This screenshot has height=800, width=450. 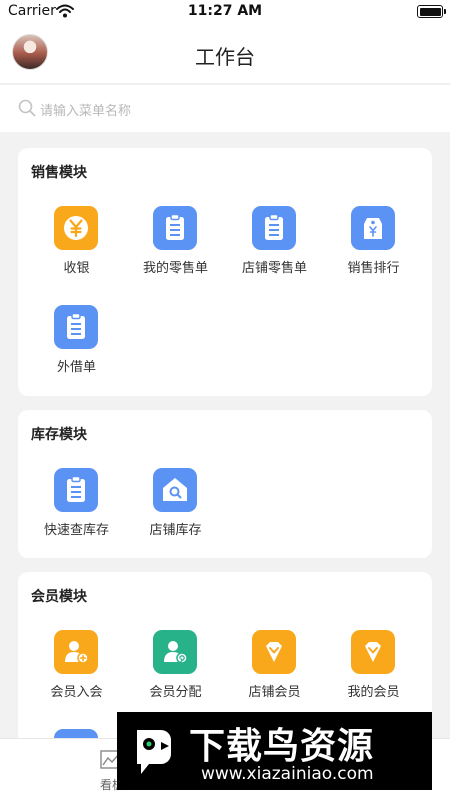 I want to click on status-bar: Carrier 11:27 AM, so click(x=225, y=12).